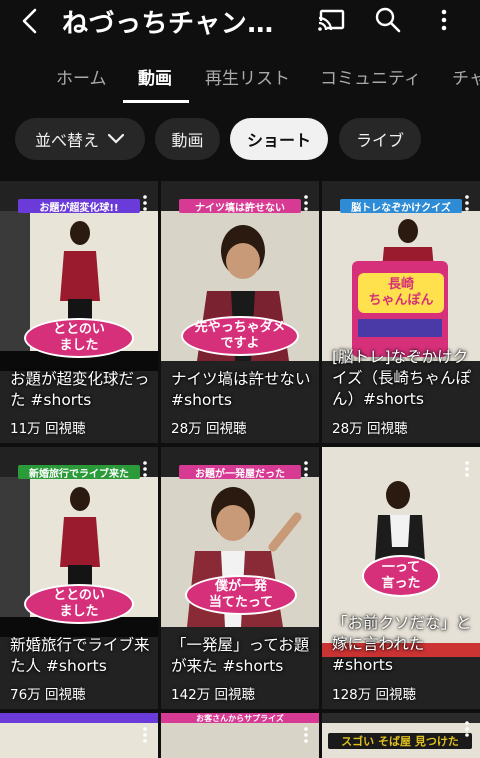  Describe the element at coordinates (240, 718) in the screenshot. I see `thumbnail-banner: お客さんからサプライズ` at that location.